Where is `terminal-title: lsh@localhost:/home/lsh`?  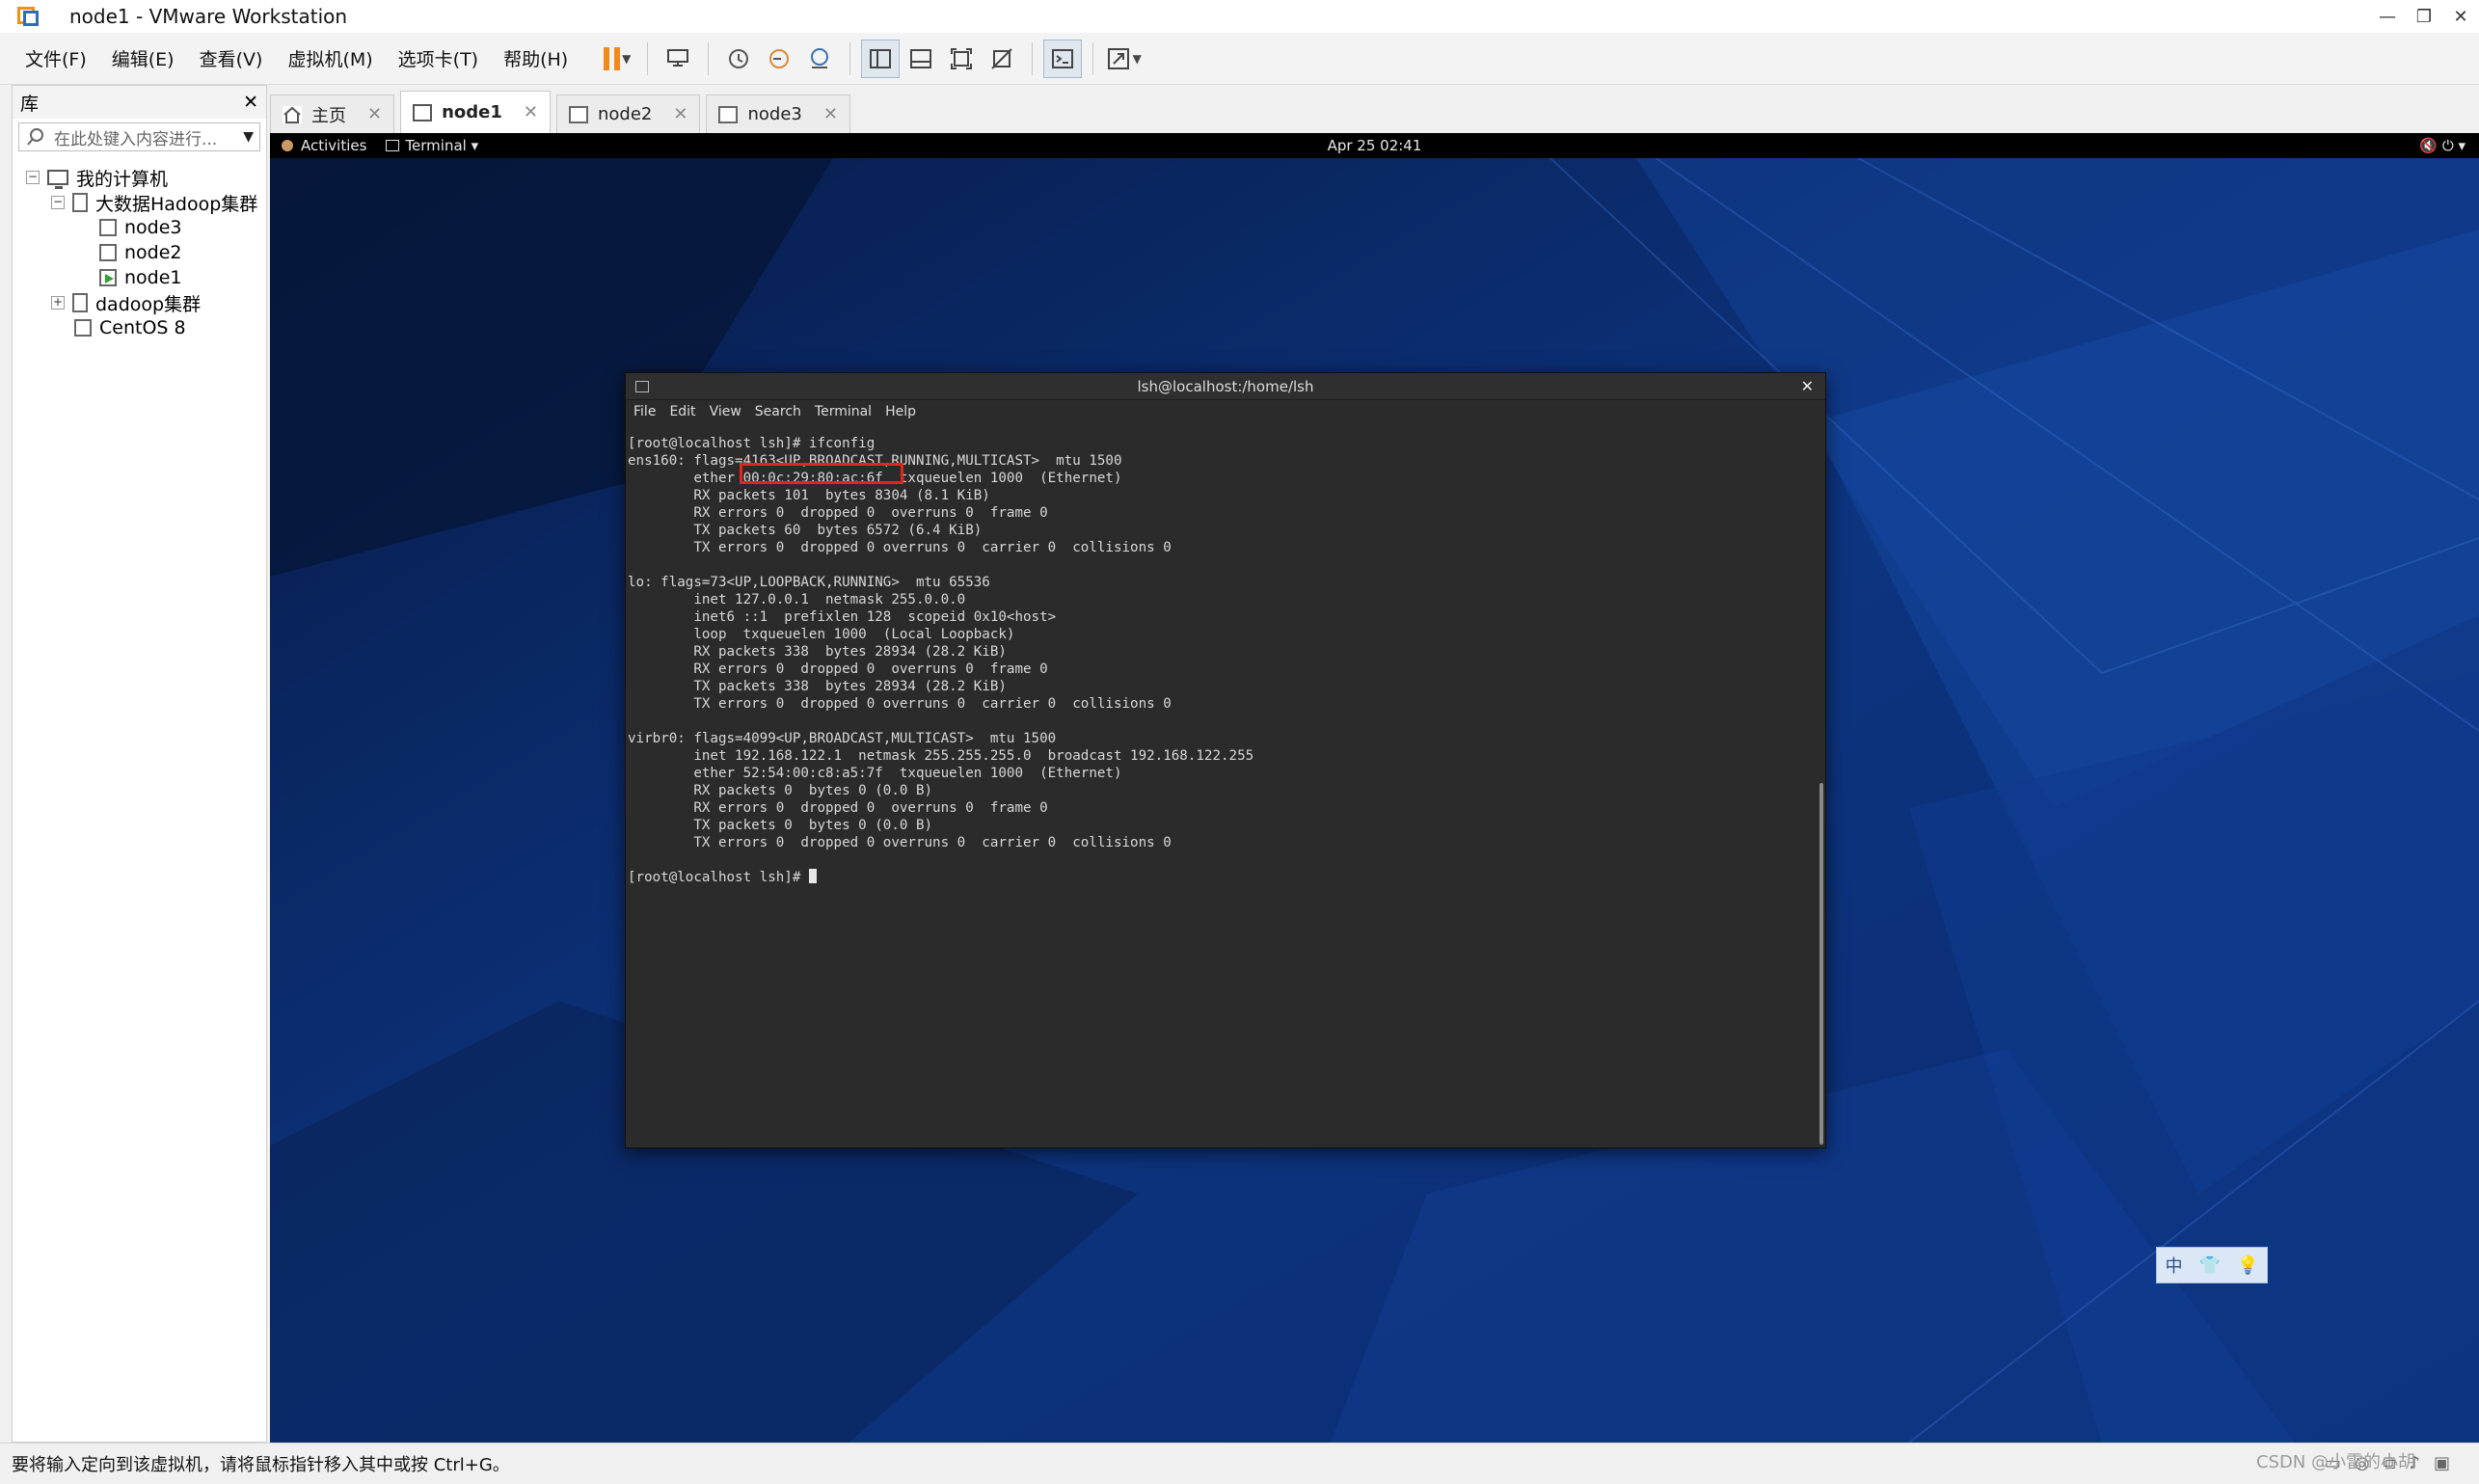
terminal-title: lsh@localhost:/home/lsh is located at coordinates (1225, 386).